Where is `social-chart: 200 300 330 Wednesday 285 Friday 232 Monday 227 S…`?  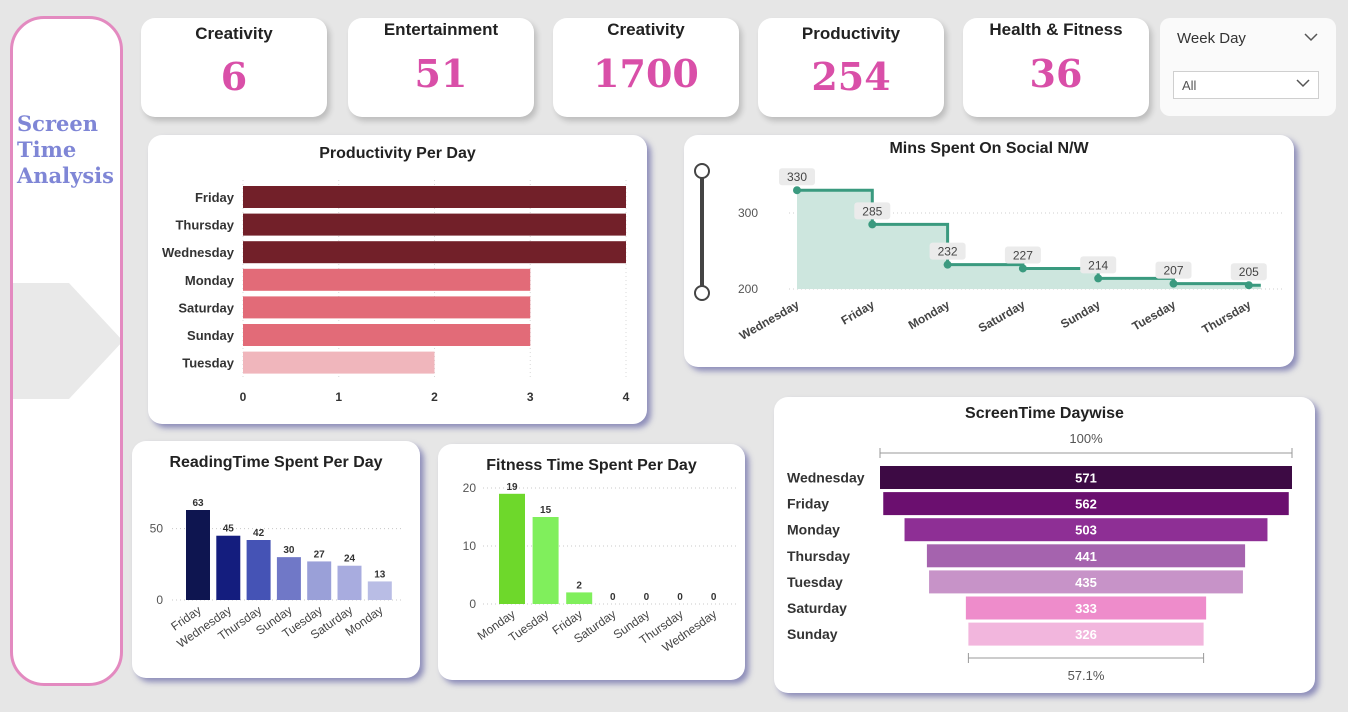 social-chart: 200 300 330 Wednesday 285 Friday 232 Monday 227 S… is located at coordinates (988, 253).